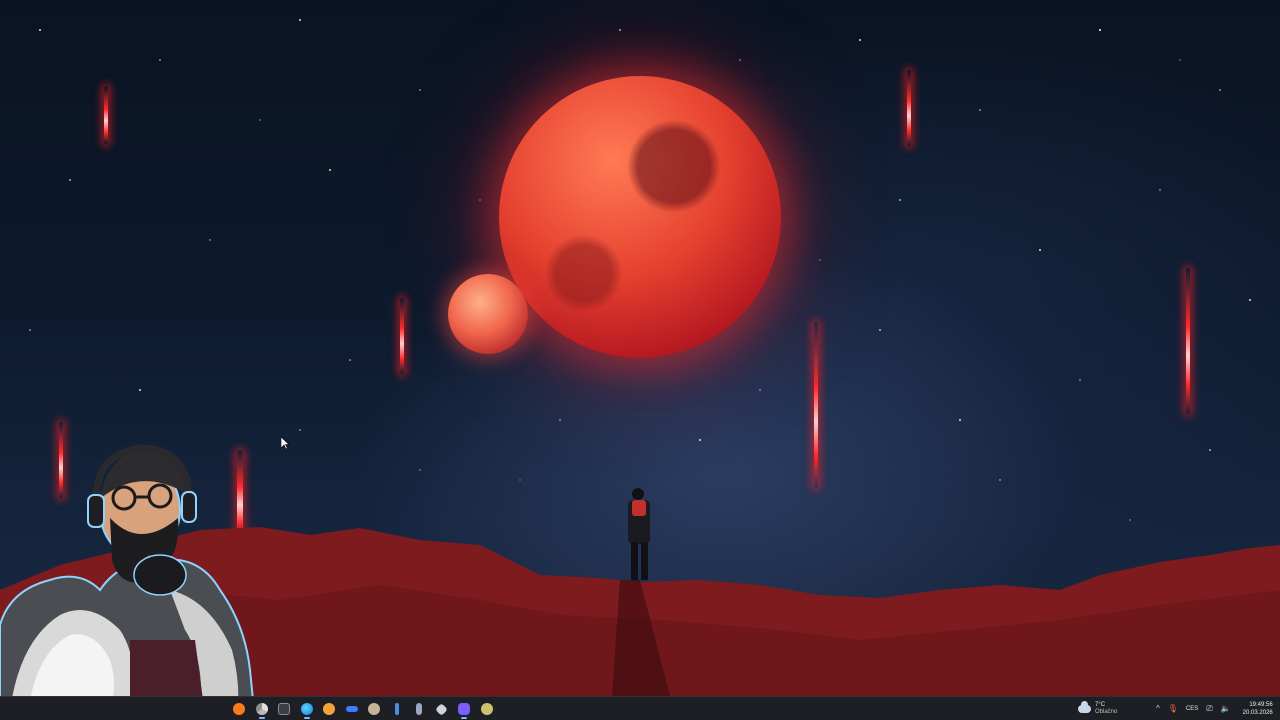 The width and height of the screenshot is (1280, 720). What do you see at coordinates (639, 534) in the screenshot?
I see `standing-figure` at bounding box center [639, 534].